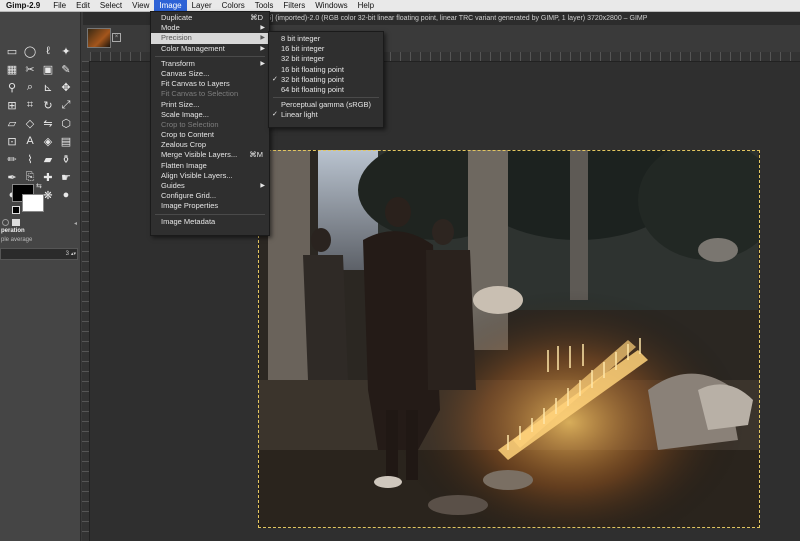 The width and height of the screenshot is (800, 541). I want to click on scale-icon: ⤢, so click(66, 105).